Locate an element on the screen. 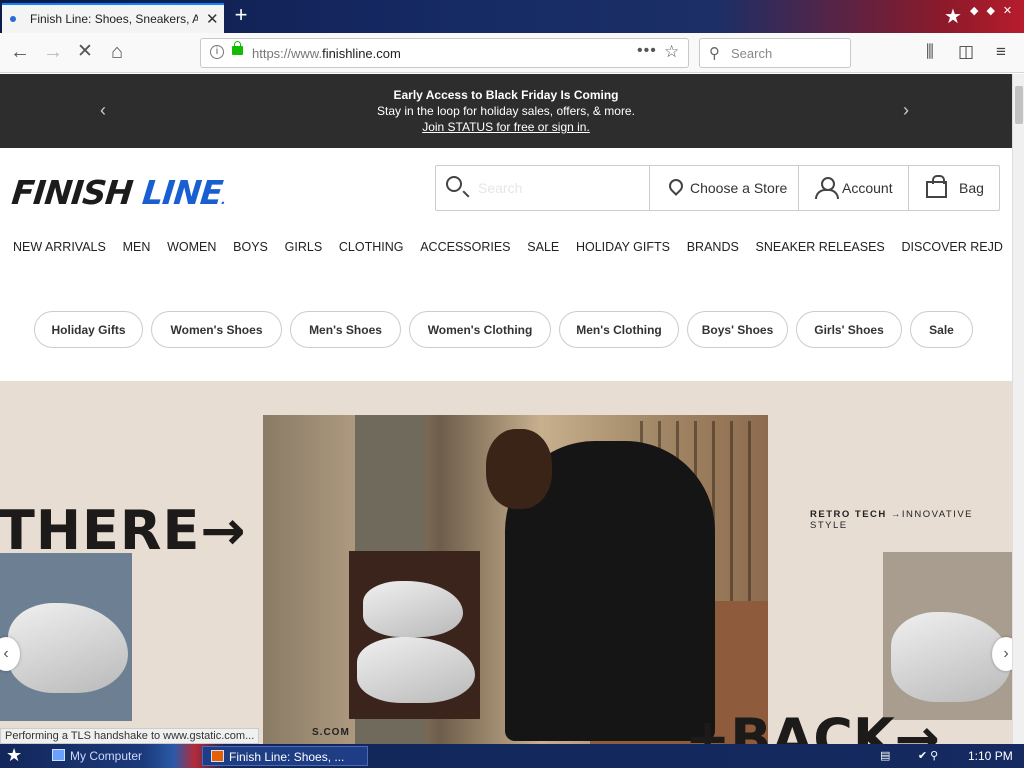  sneaker-left is located at coordinates (68, 648).